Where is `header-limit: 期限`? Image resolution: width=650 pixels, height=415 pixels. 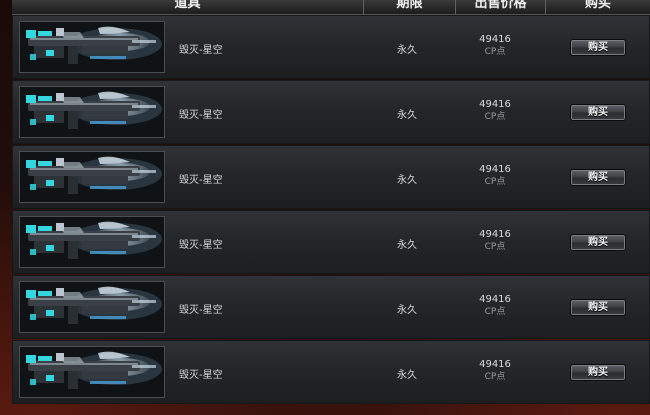
header-limit: 期限 is located at coordinates (410, 7).